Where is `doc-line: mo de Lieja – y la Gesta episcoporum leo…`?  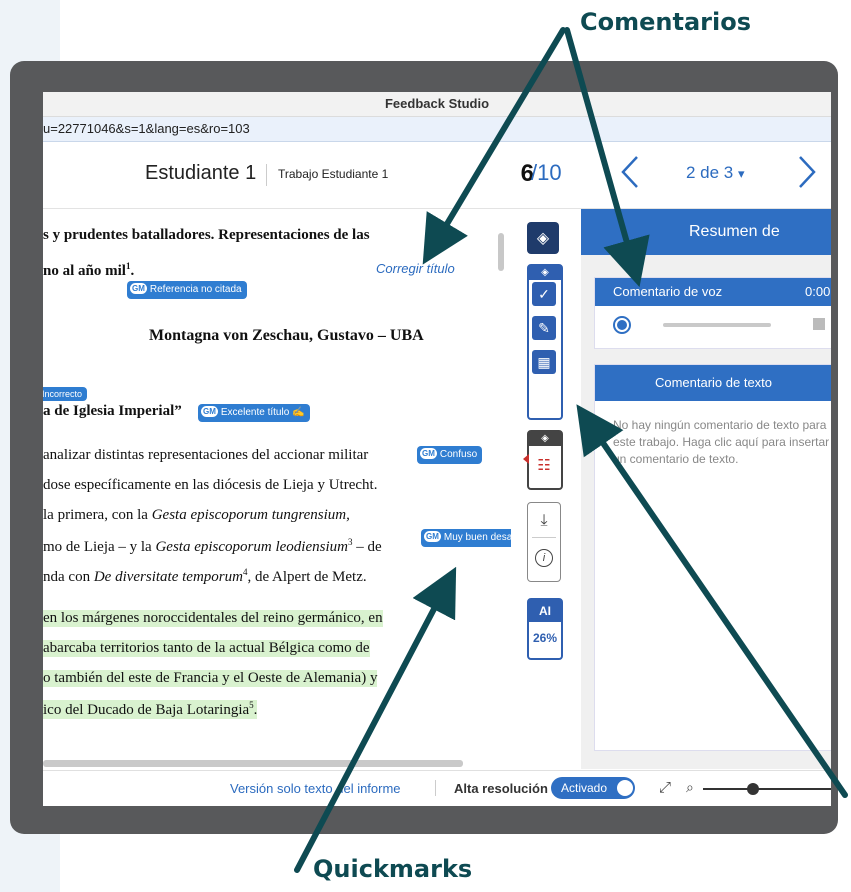 doc-line: mo de Lieja – y la Gesta episcoporum leo… is located at coordinates (212, 546).